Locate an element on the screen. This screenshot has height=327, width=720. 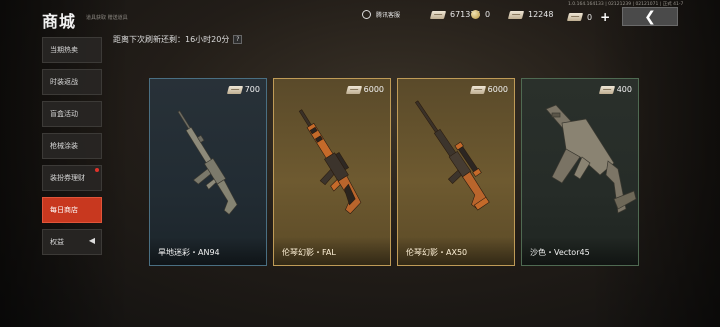
shop-card-ax50: 6000 伦琴幻影・AX50 is located at coordinates (456, 172).